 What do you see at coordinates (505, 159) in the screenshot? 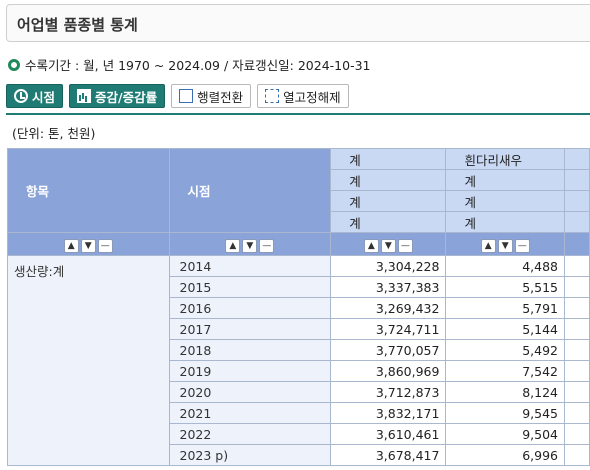
I see `header-col2-level1: 흰다리새우` at bounding box center [505, 159].